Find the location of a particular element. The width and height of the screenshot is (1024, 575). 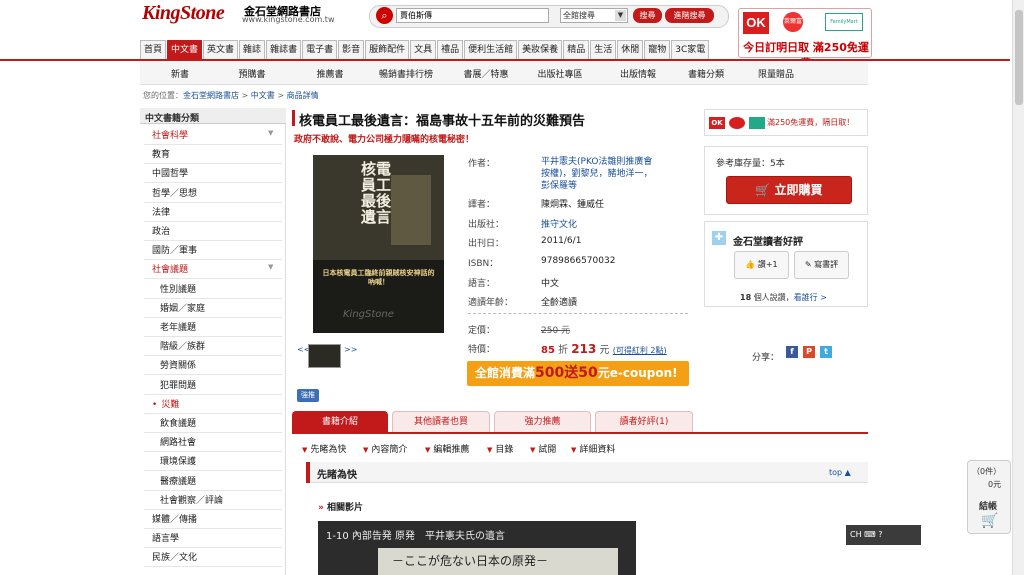

cover-thumbnail is located at coordinates (324, 356).